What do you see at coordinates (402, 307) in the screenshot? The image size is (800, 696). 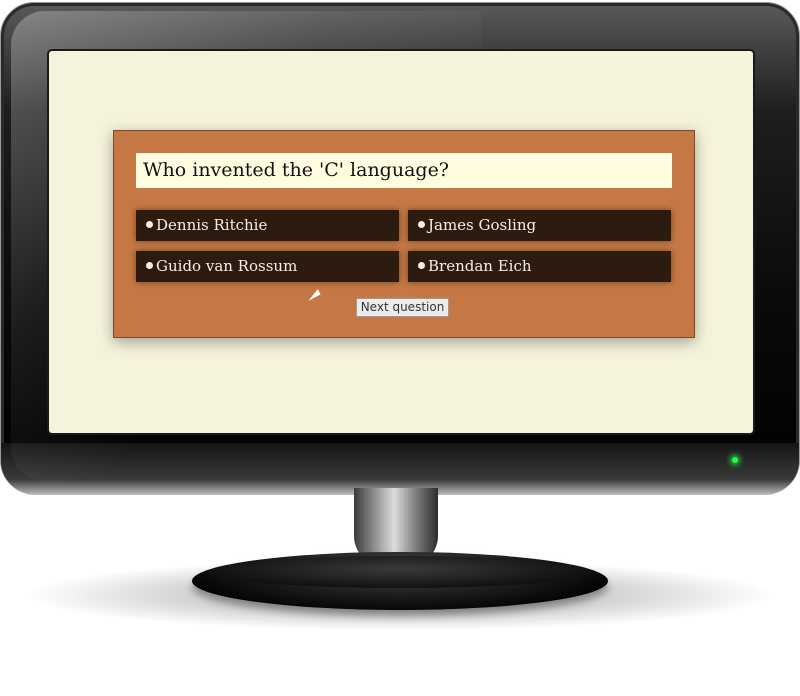 I see `next-question-button: Next question` at bounding box center [402, 307].